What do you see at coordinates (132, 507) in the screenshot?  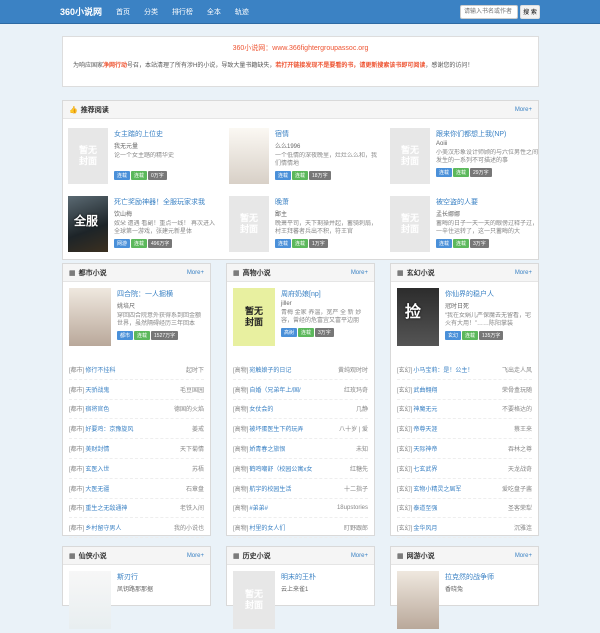 I see `list-title: 重生之无敌通神` at bounding box center [132, 507].